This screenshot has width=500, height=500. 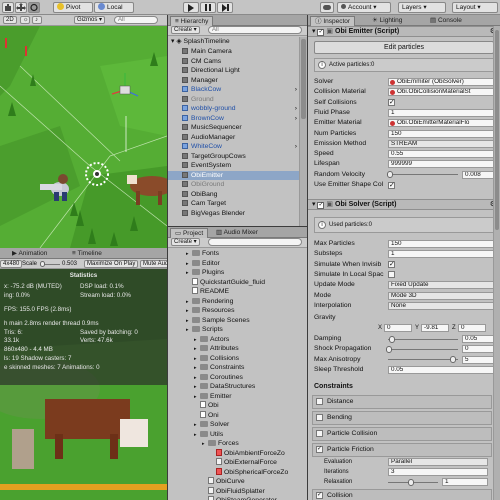 I want to click on project-item: ▸ Forces, so click(x=237, y=444).